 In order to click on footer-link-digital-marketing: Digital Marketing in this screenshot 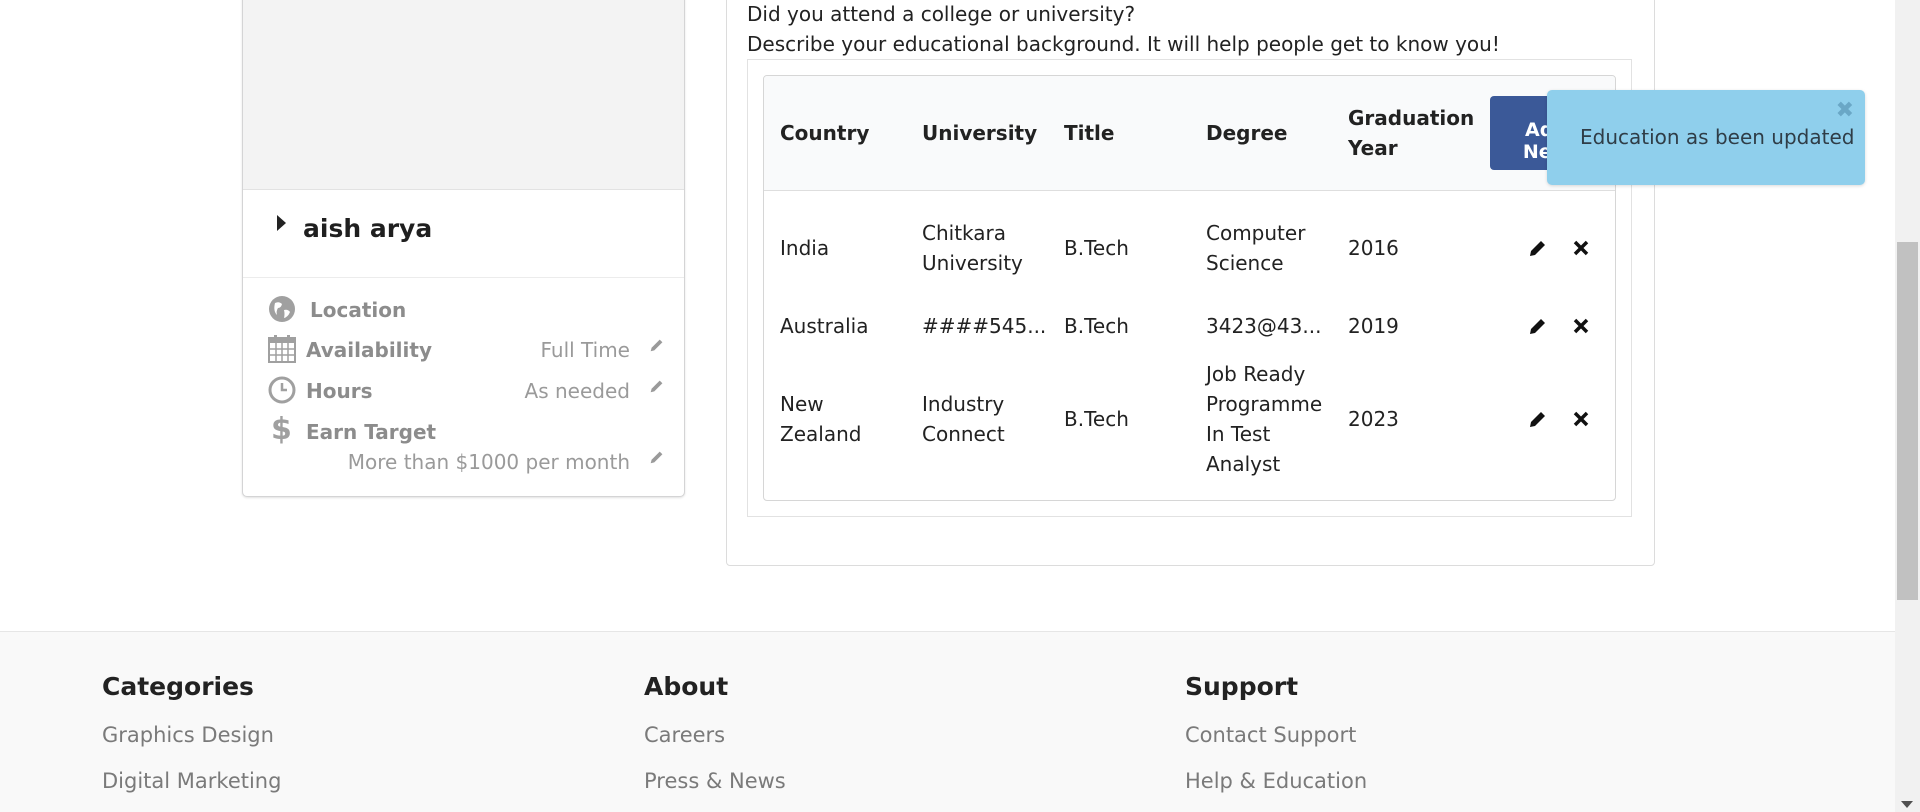, I will do `click(191, 781)`.